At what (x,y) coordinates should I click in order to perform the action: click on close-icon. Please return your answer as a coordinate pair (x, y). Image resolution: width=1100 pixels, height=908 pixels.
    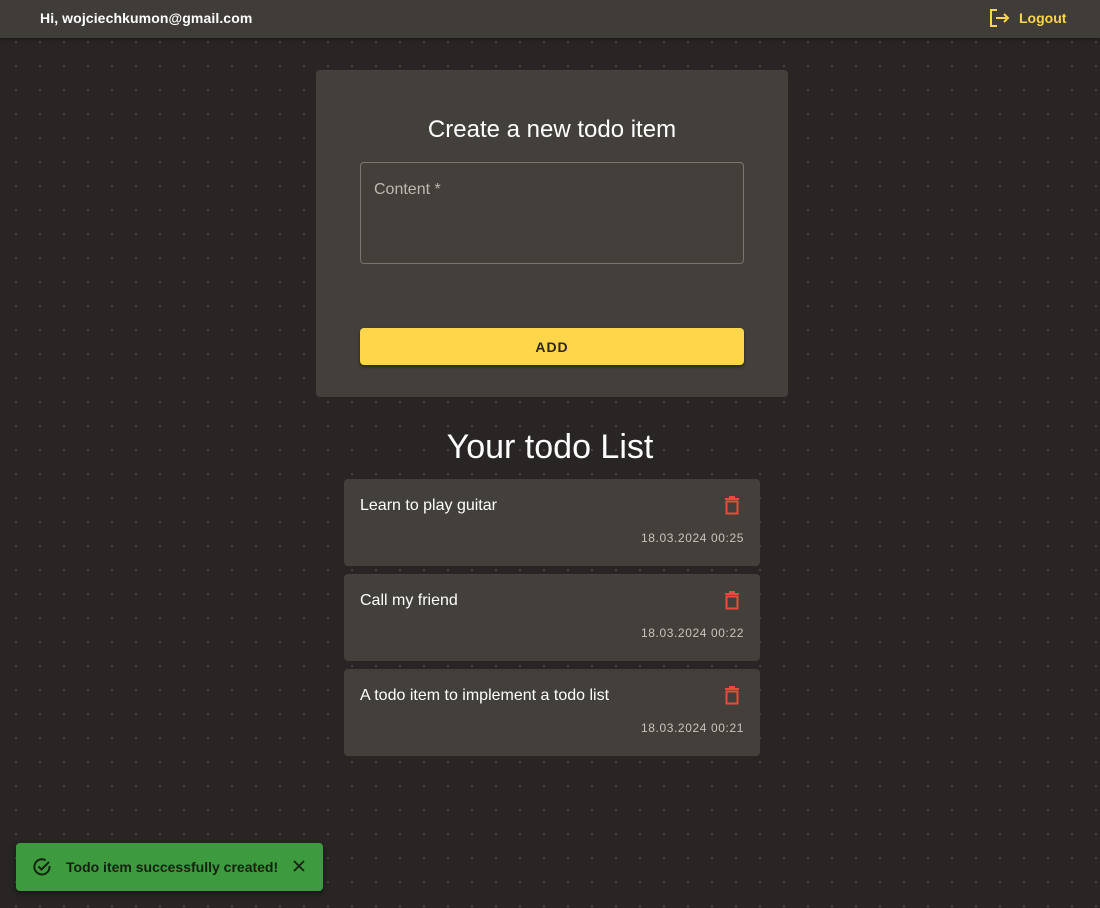
    Looking at the image, I should click on (299, 868).